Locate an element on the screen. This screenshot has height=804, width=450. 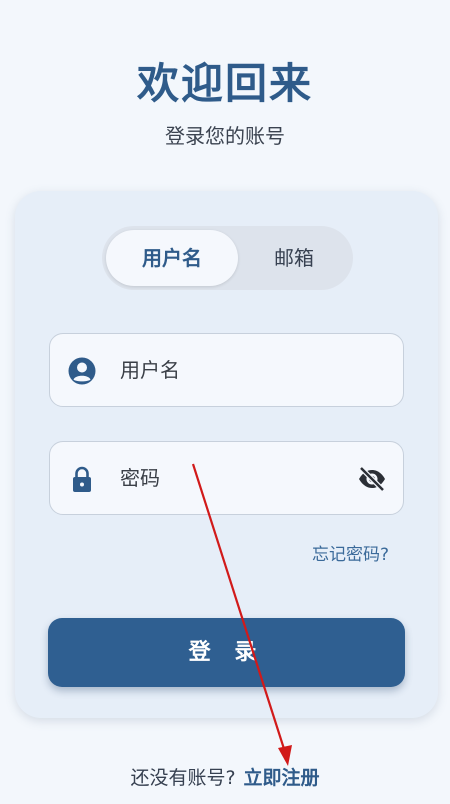
forgot-password-link: 忘记密码? is located at coordinates (350, 552).